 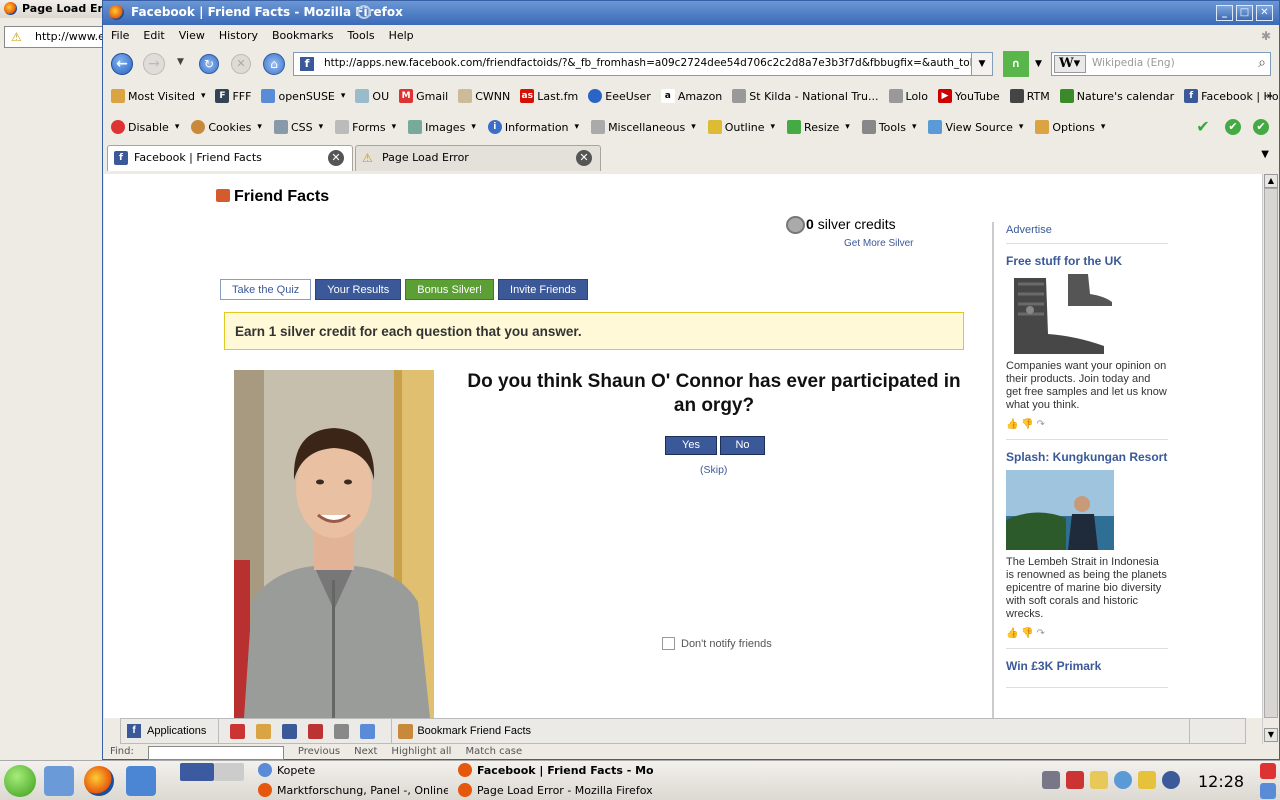 What do you see at coordinates (1221, 781) in the screenshot?
I see `clock: 12:28` at bounding box center [1221, 781].